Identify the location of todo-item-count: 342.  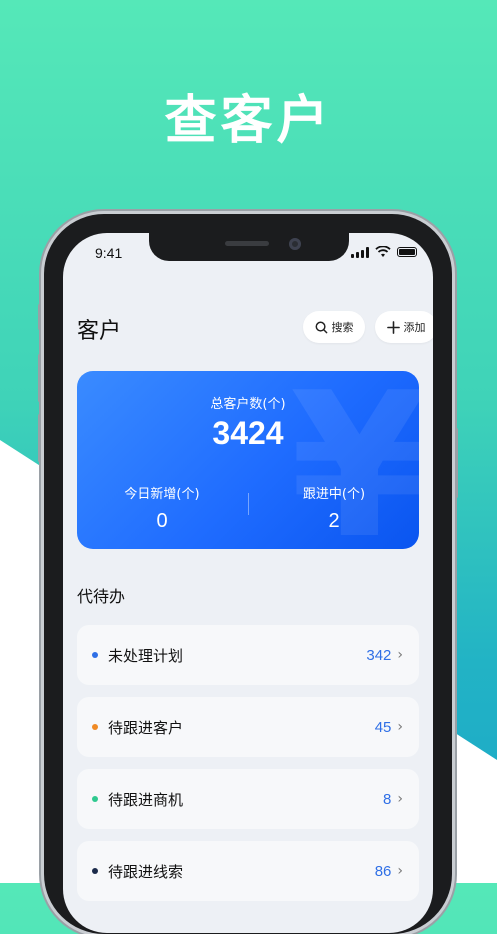
(379, 655).